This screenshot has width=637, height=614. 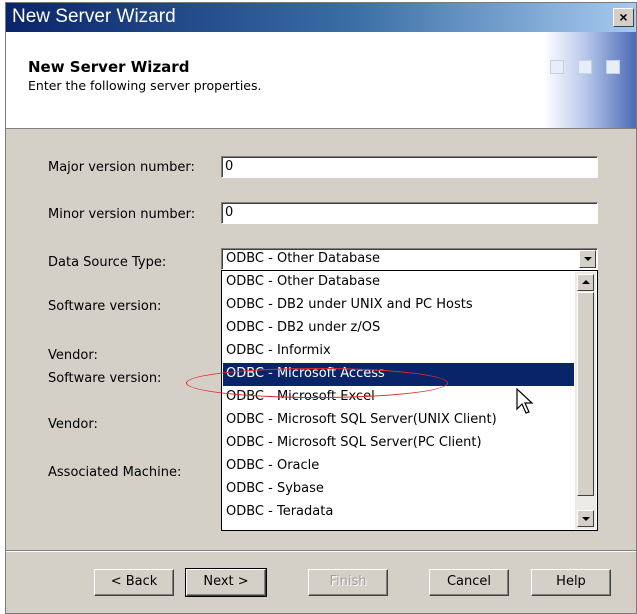 What do you see at coordinates (398, 443) in the screenshot?
I see `dropdown-option: ODBC - Microsoft SQL Server(PC Client)` at bounding box center [398, 443].